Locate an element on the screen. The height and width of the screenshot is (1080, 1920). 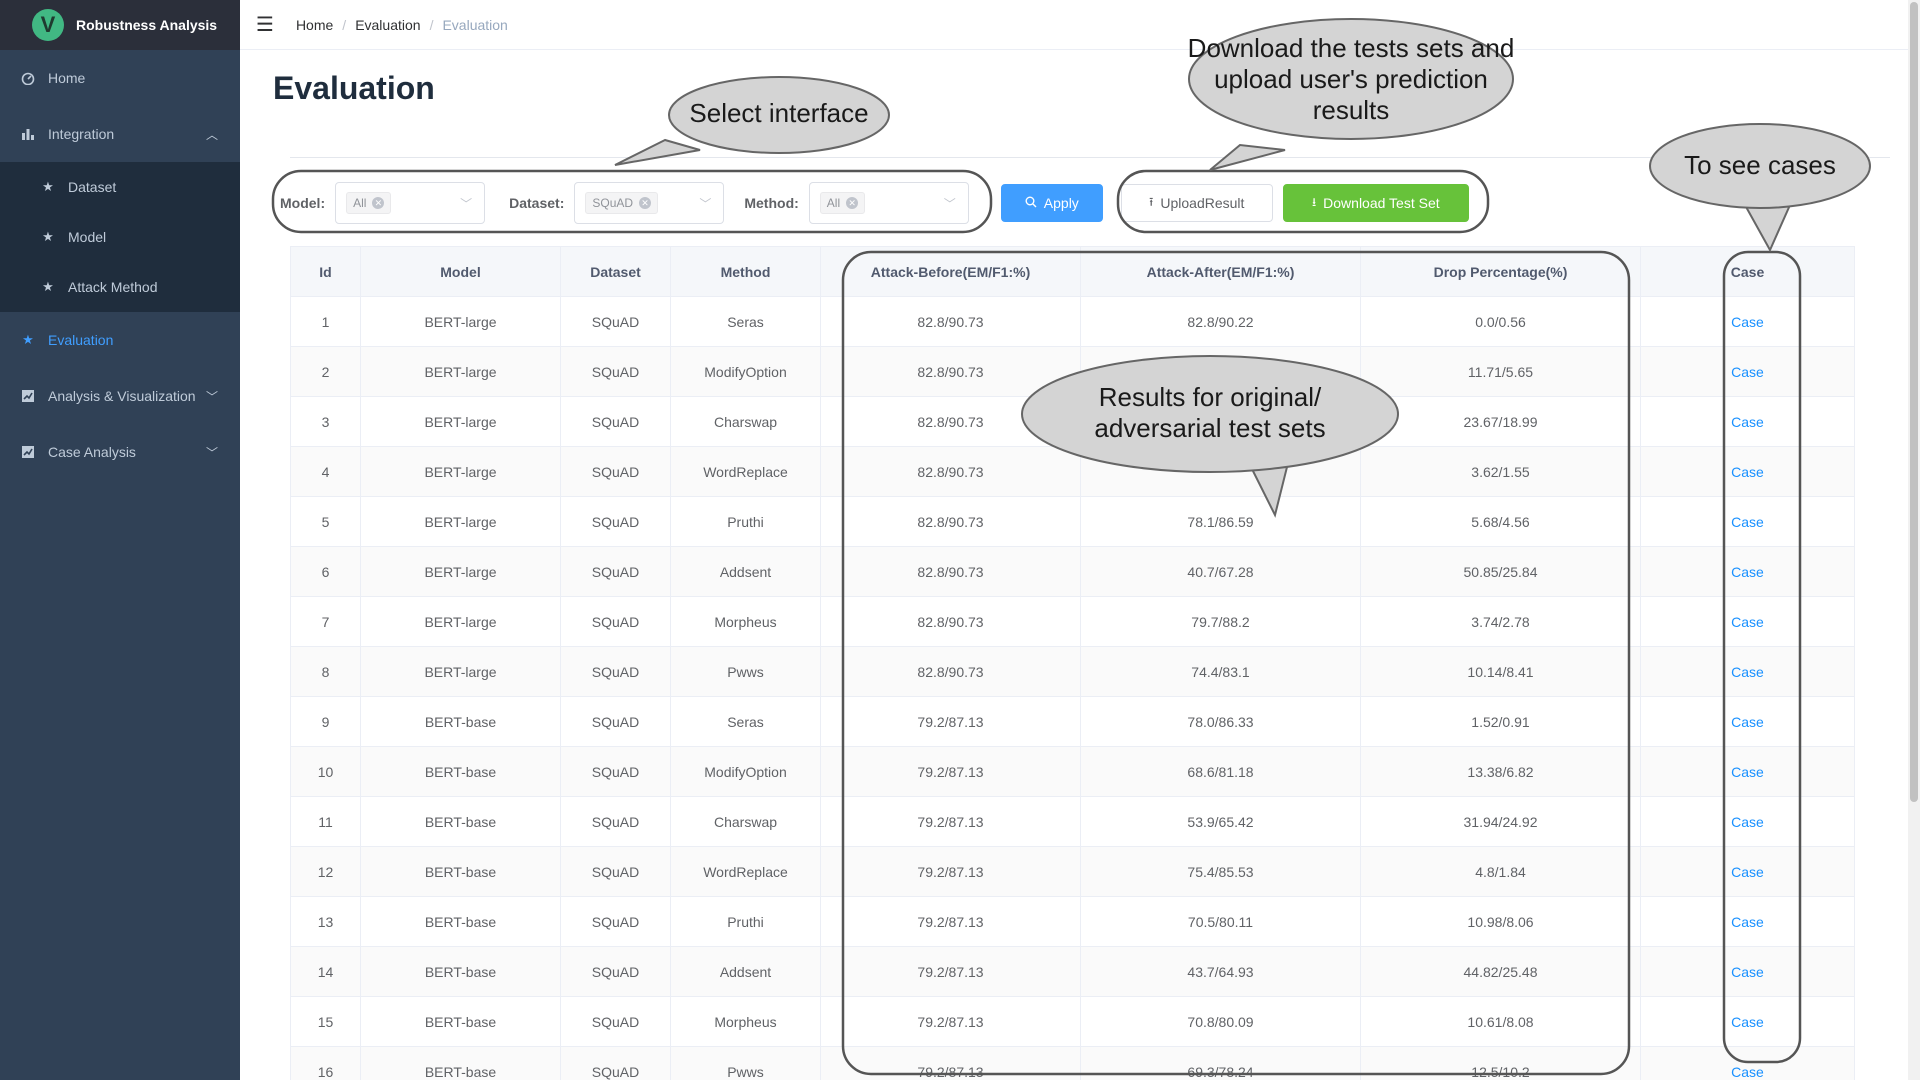
page-title: Evaluation is located at coordinates (354, 88).